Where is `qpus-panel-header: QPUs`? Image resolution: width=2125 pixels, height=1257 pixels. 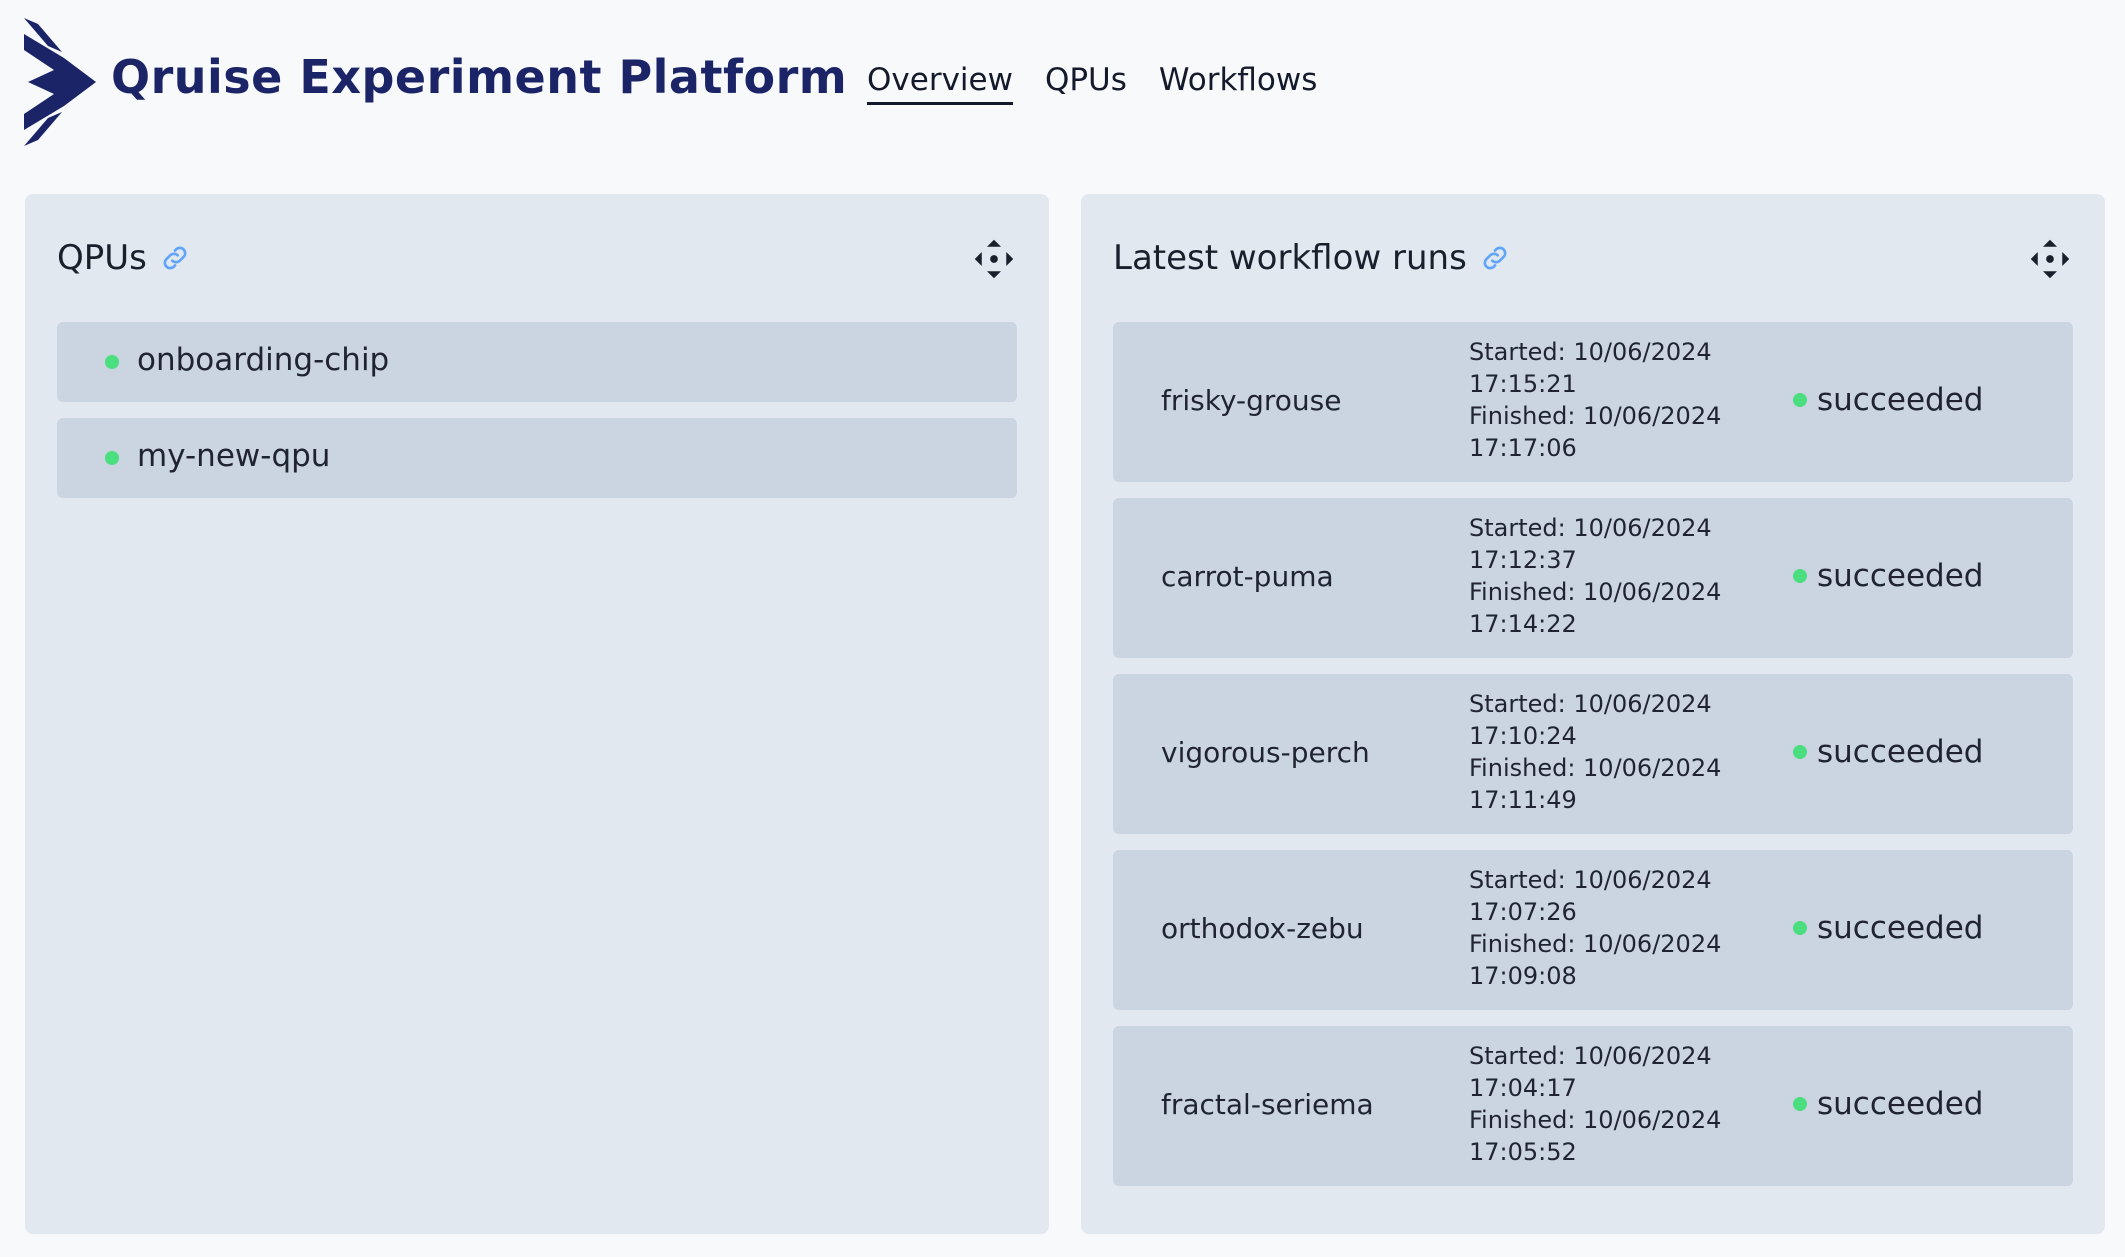 qpus-panel-header: QPUs is located at coordinates (124, 258).